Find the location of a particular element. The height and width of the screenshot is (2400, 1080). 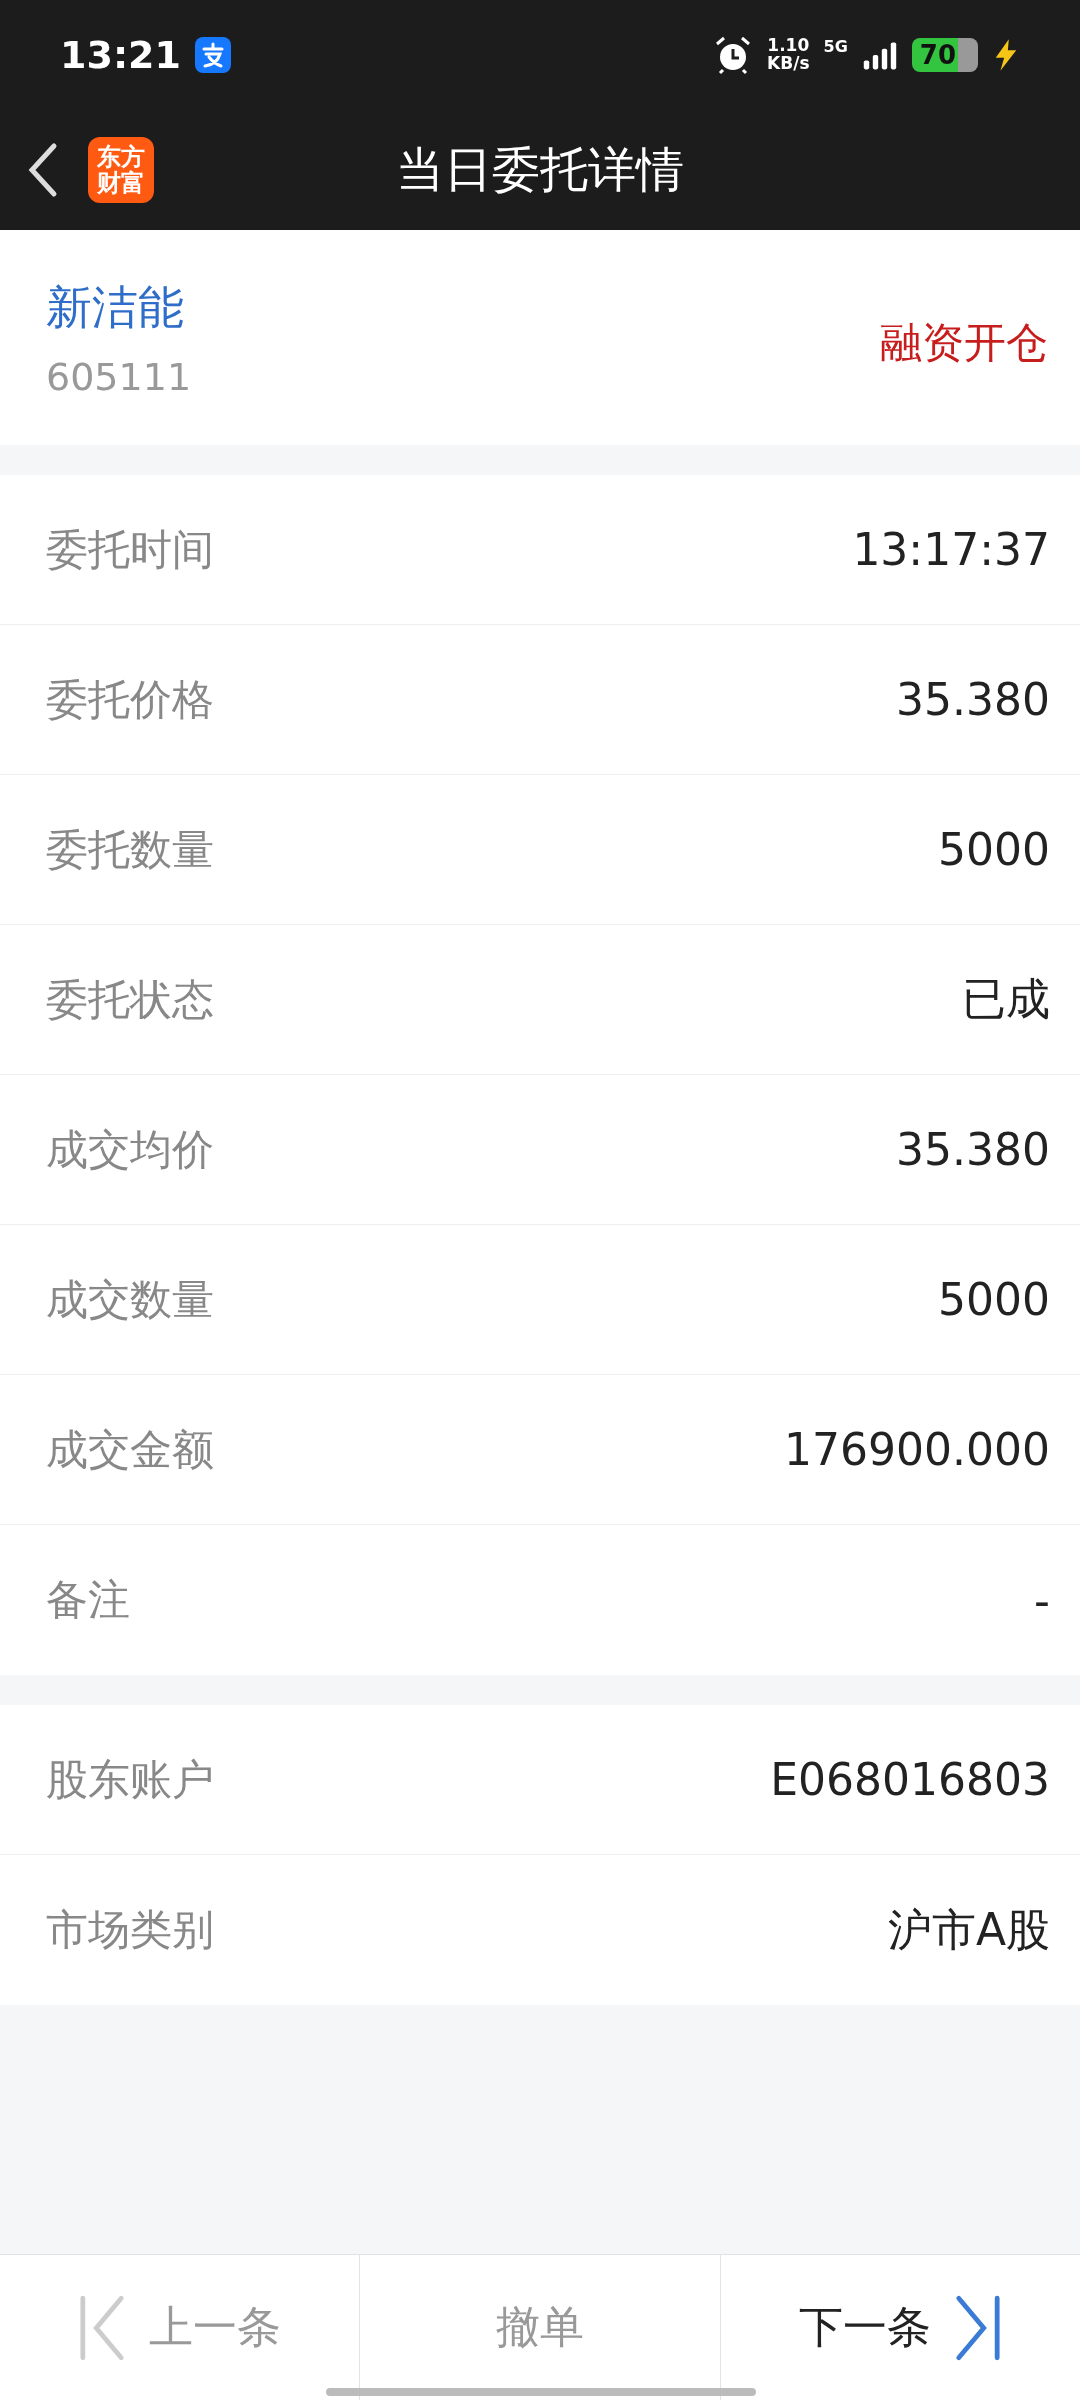

battery-indicator: 70 is located at coordinates (944, 55).